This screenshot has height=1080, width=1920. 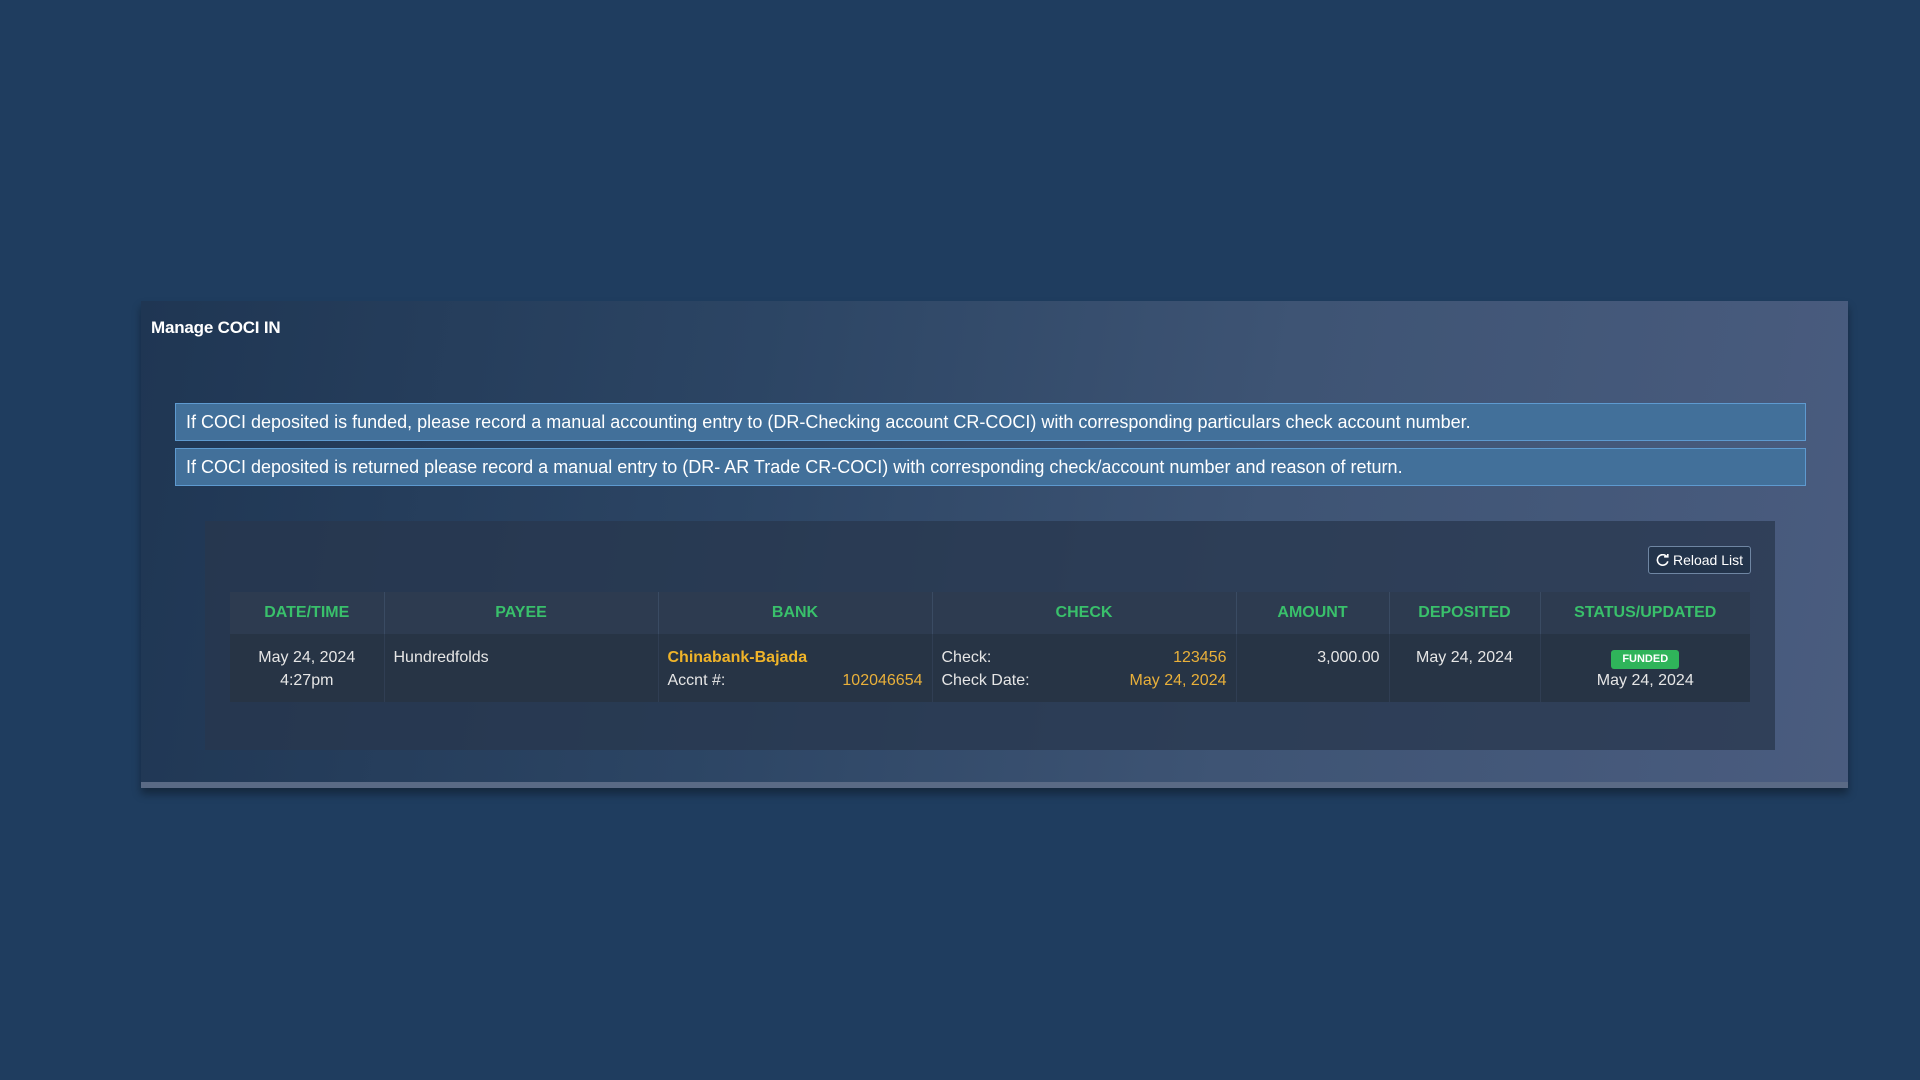 What do you see at coordinates (737, 657) in the screenshot?
I see `row-bank-name: Chinabank-Bajada` at bounding box center [737, 657].